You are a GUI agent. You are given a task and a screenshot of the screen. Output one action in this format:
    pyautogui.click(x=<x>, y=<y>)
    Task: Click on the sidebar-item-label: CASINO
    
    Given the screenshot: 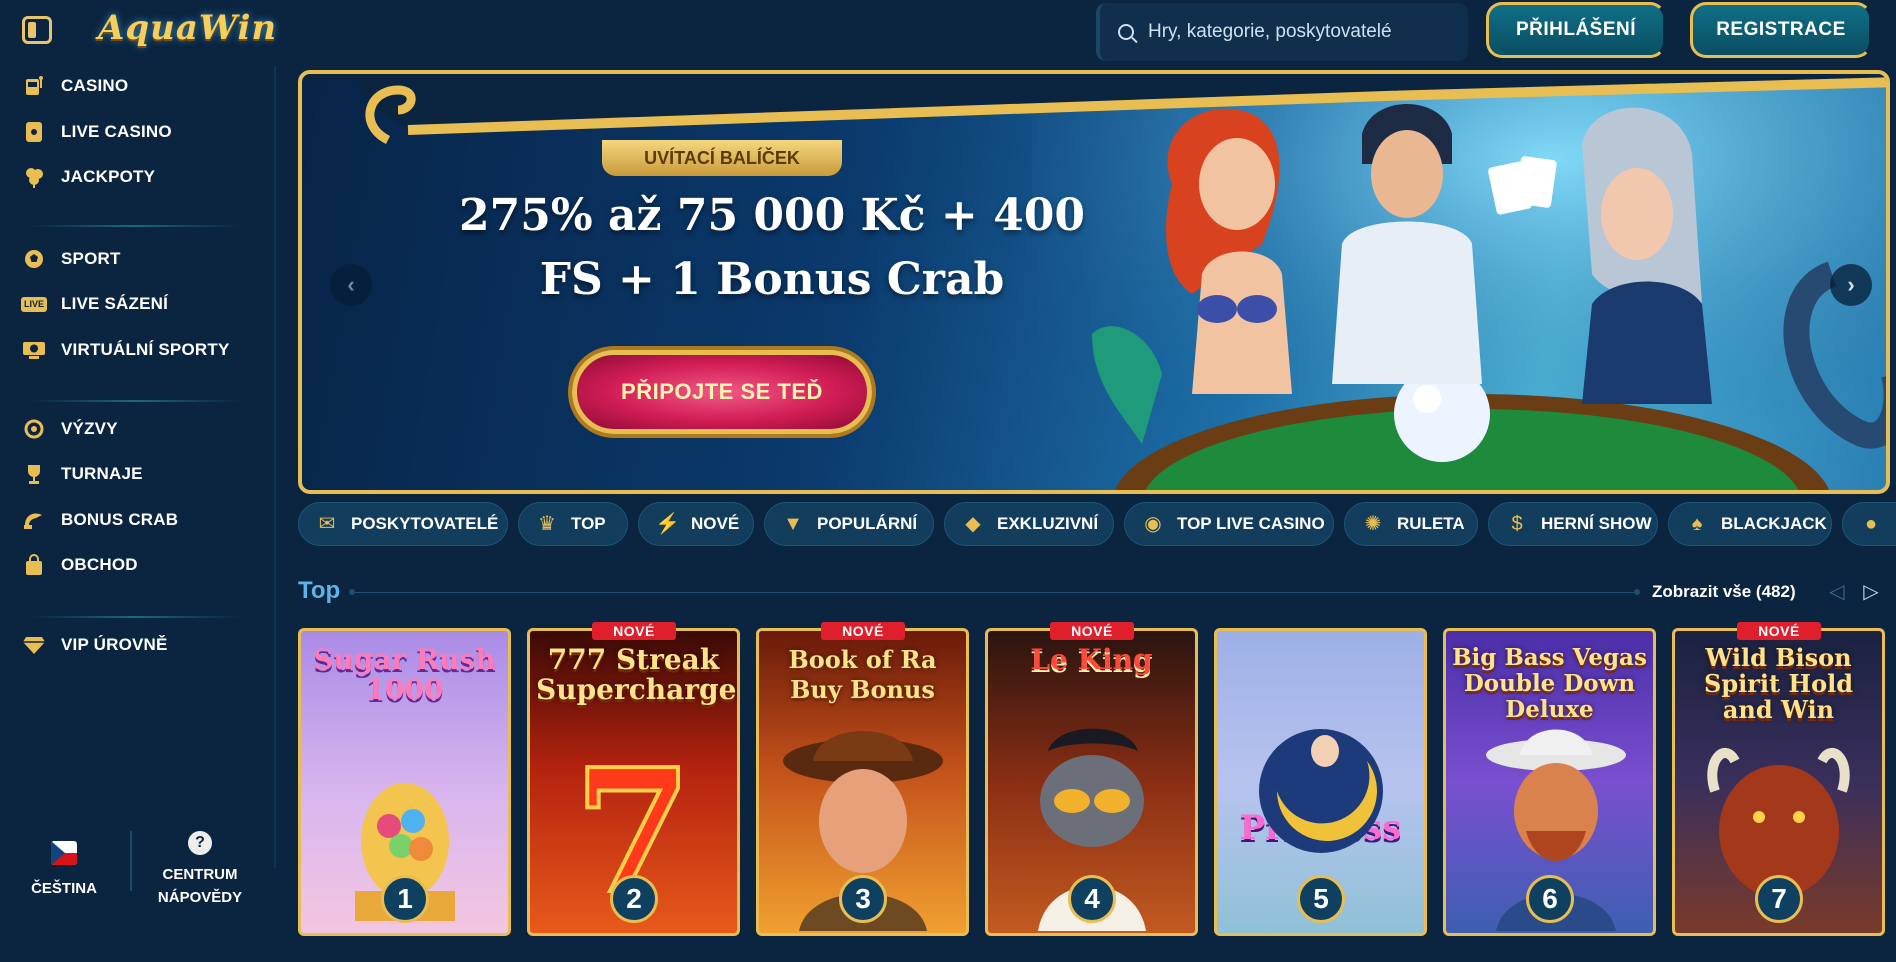 What is the action you would take?
    pyautogui.click(x=95, y=85)
    